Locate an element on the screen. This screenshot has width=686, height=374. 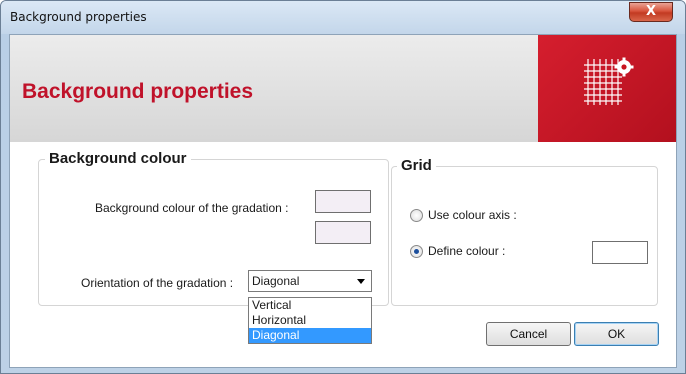
ok-button: OK is located at coordinates (616, 334).